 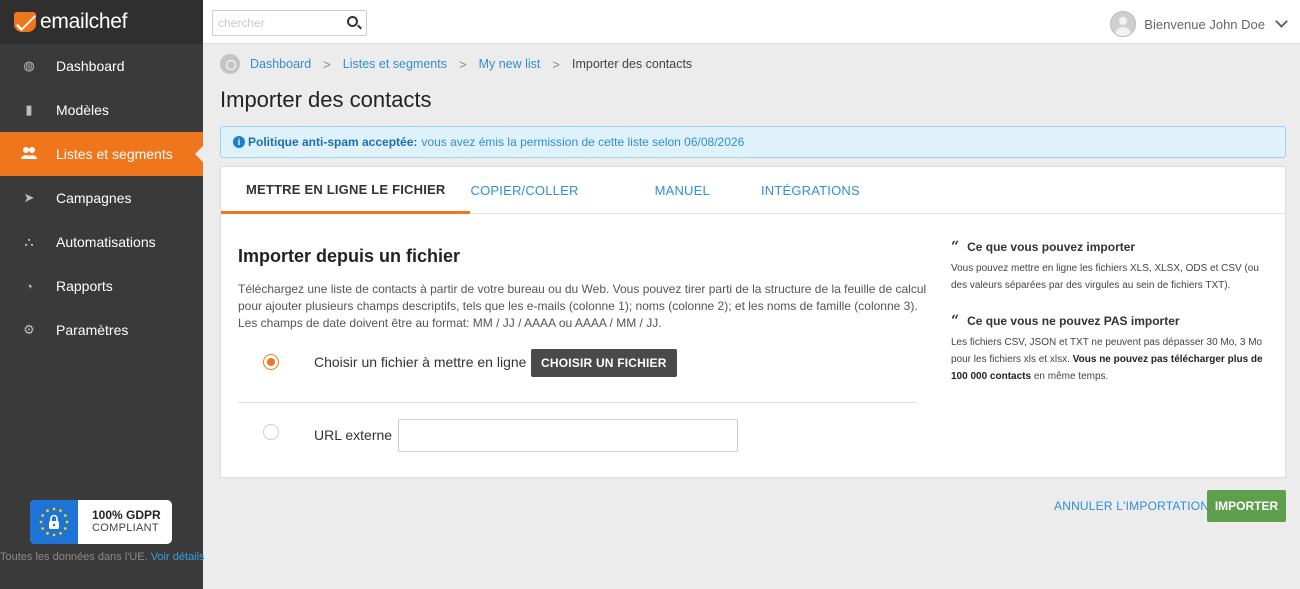 What do you see at coordinates (632, 64) in the screenshot?
I see `breadcrumb-current: Importer des contacts` at bounding box center [632, 64].